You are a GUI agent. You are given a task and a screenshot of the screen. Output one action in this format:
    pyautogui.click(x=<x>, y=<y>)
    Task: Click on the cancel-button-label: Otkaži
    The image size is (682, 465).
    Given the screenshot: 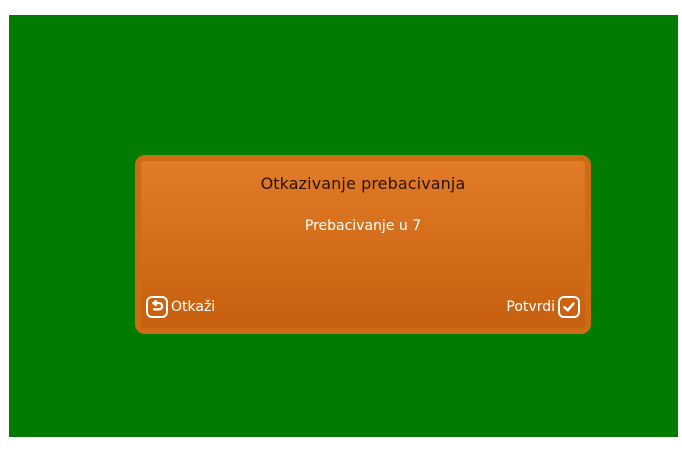 What is the action you would take?
    pyautogui.click(x=193, y=307)
    